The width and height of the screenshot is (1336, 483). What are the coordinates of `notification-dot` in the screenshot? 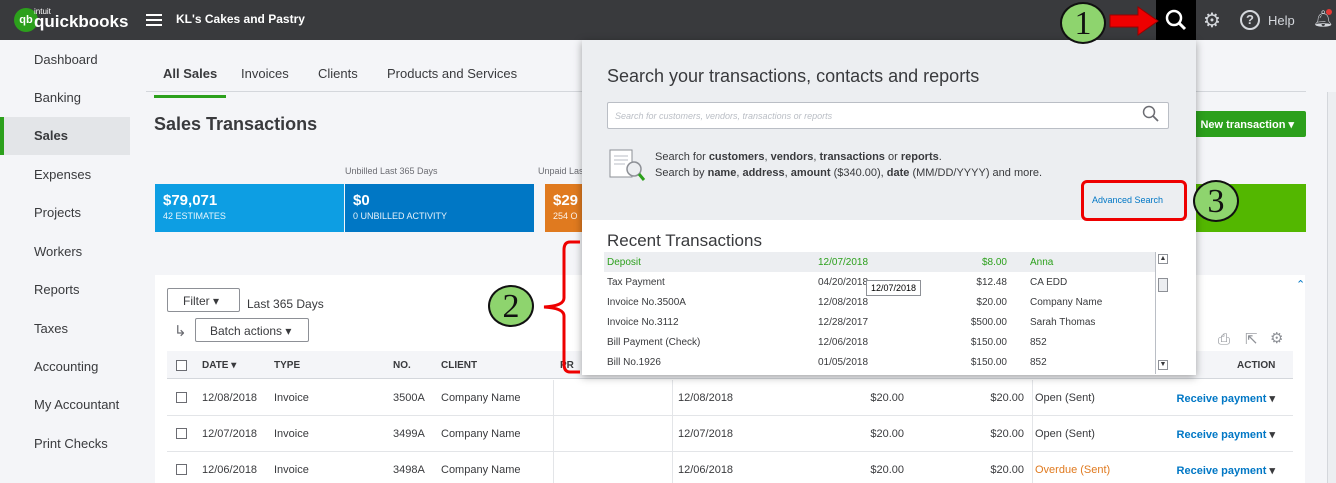 It's located at (1329, 12).